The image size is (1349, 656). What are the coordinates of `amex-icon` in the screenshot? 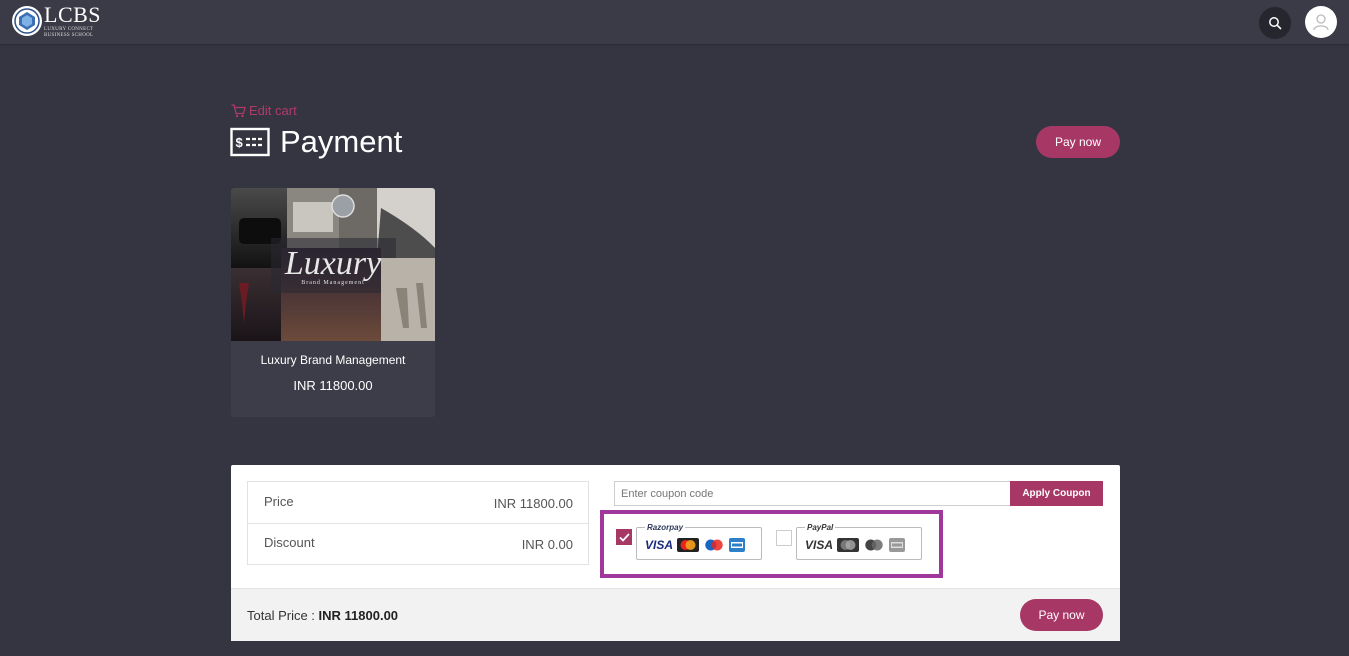 It's located at (737, 545).